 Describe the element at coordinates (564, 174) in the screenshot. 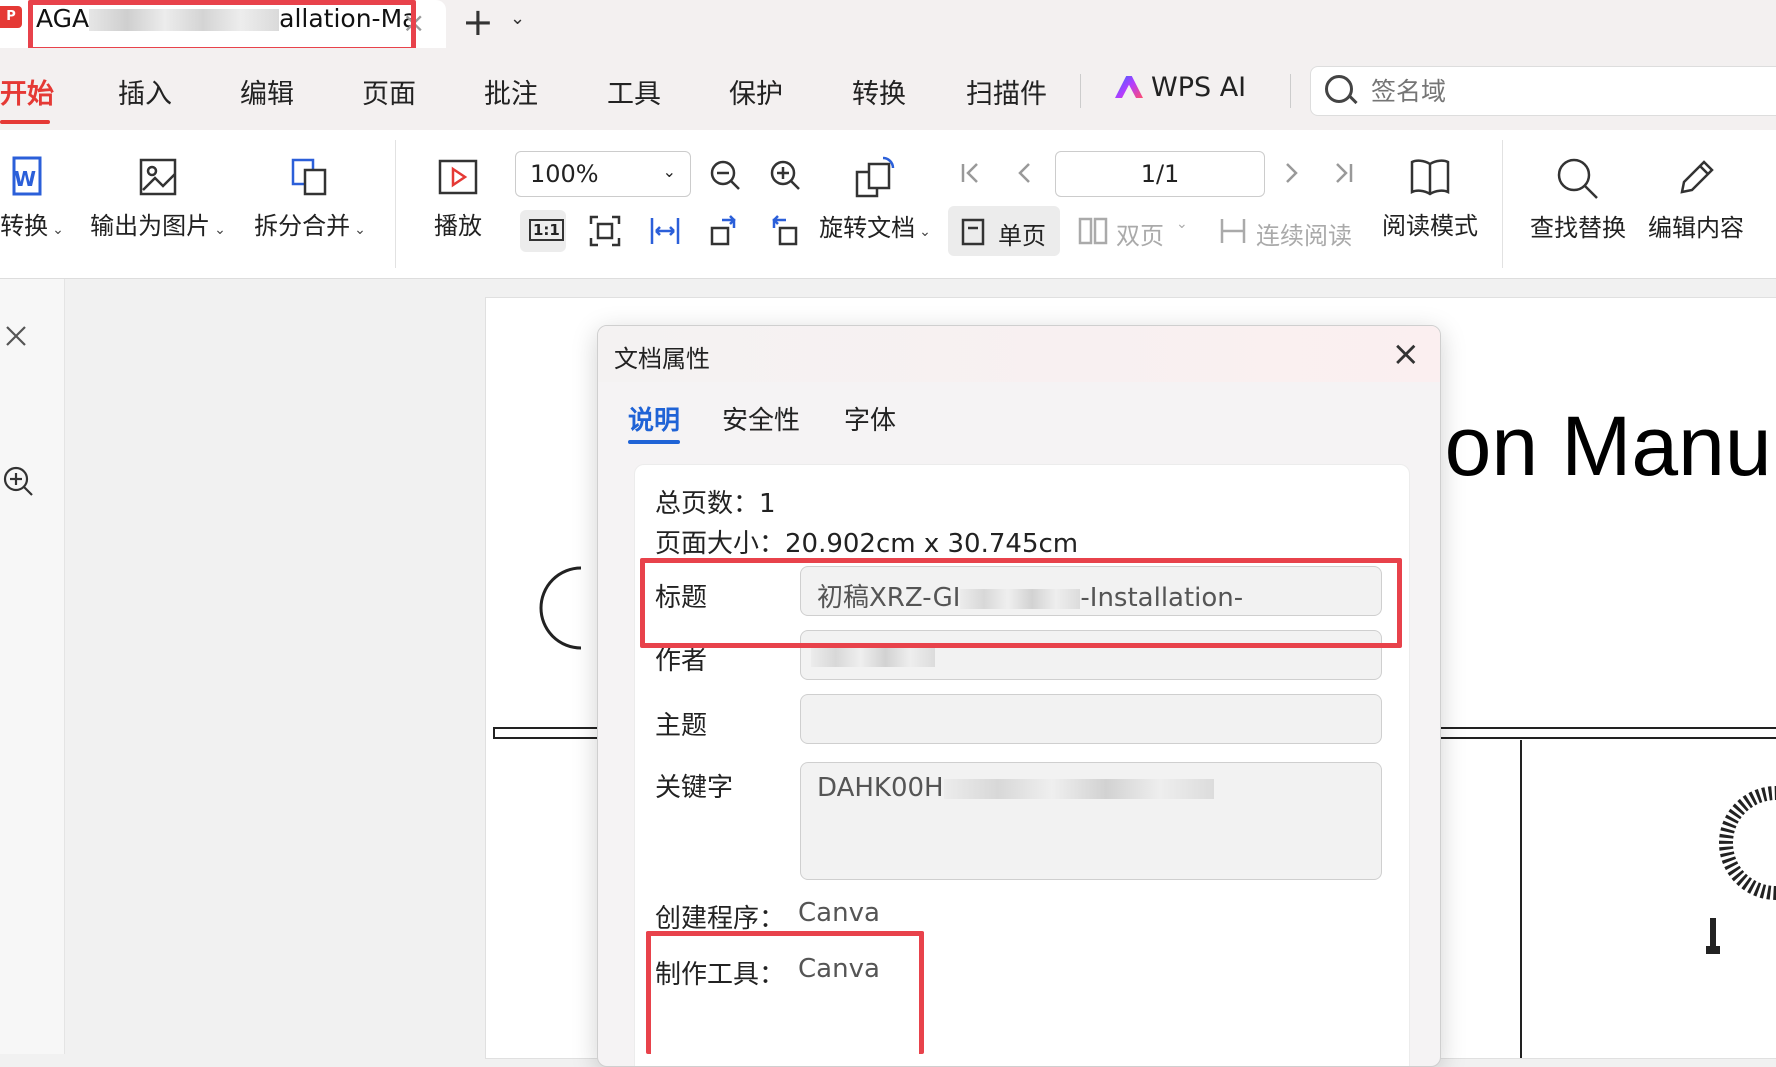

I see `zoom-value: 100%` at that location.